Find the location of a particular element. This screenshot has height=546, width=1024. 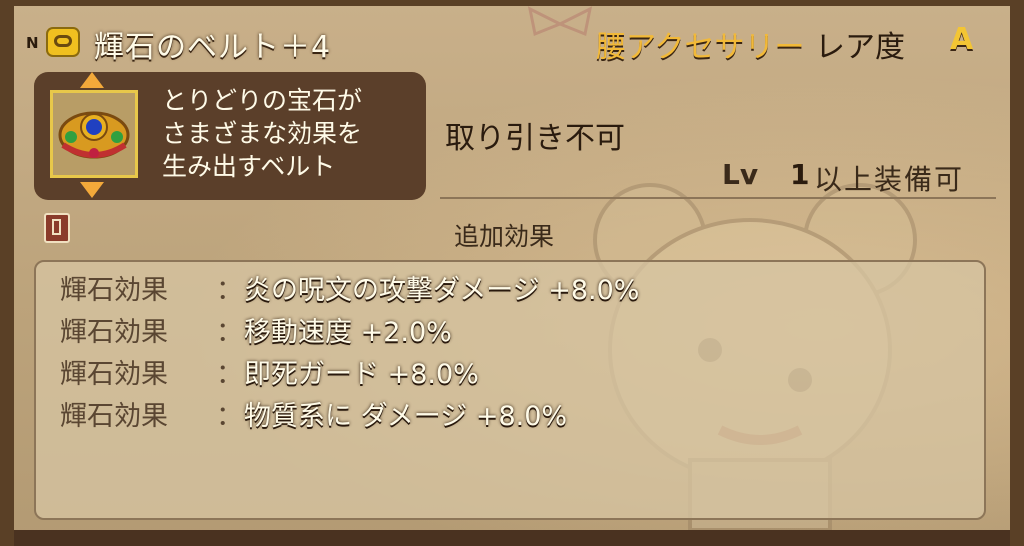

description-line: さまざまな効果を is located at coordinates (262, 133).